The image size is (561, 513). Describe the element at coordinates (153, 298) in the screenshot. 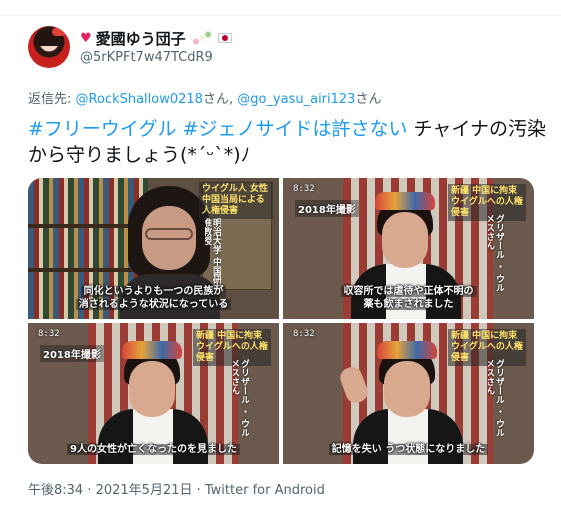

I see `video-subtitle: 同化というよりも一つの民族が 消されるような状況になっている` at that location.